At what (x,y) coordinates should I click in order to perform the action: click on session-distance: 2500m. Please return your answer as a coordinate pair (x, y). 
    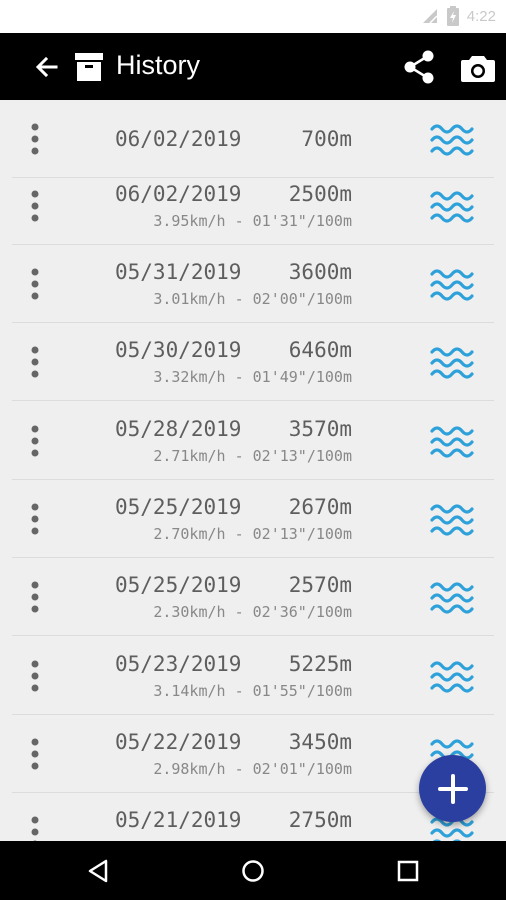
    Looking at the image, I should click on (320, 194).